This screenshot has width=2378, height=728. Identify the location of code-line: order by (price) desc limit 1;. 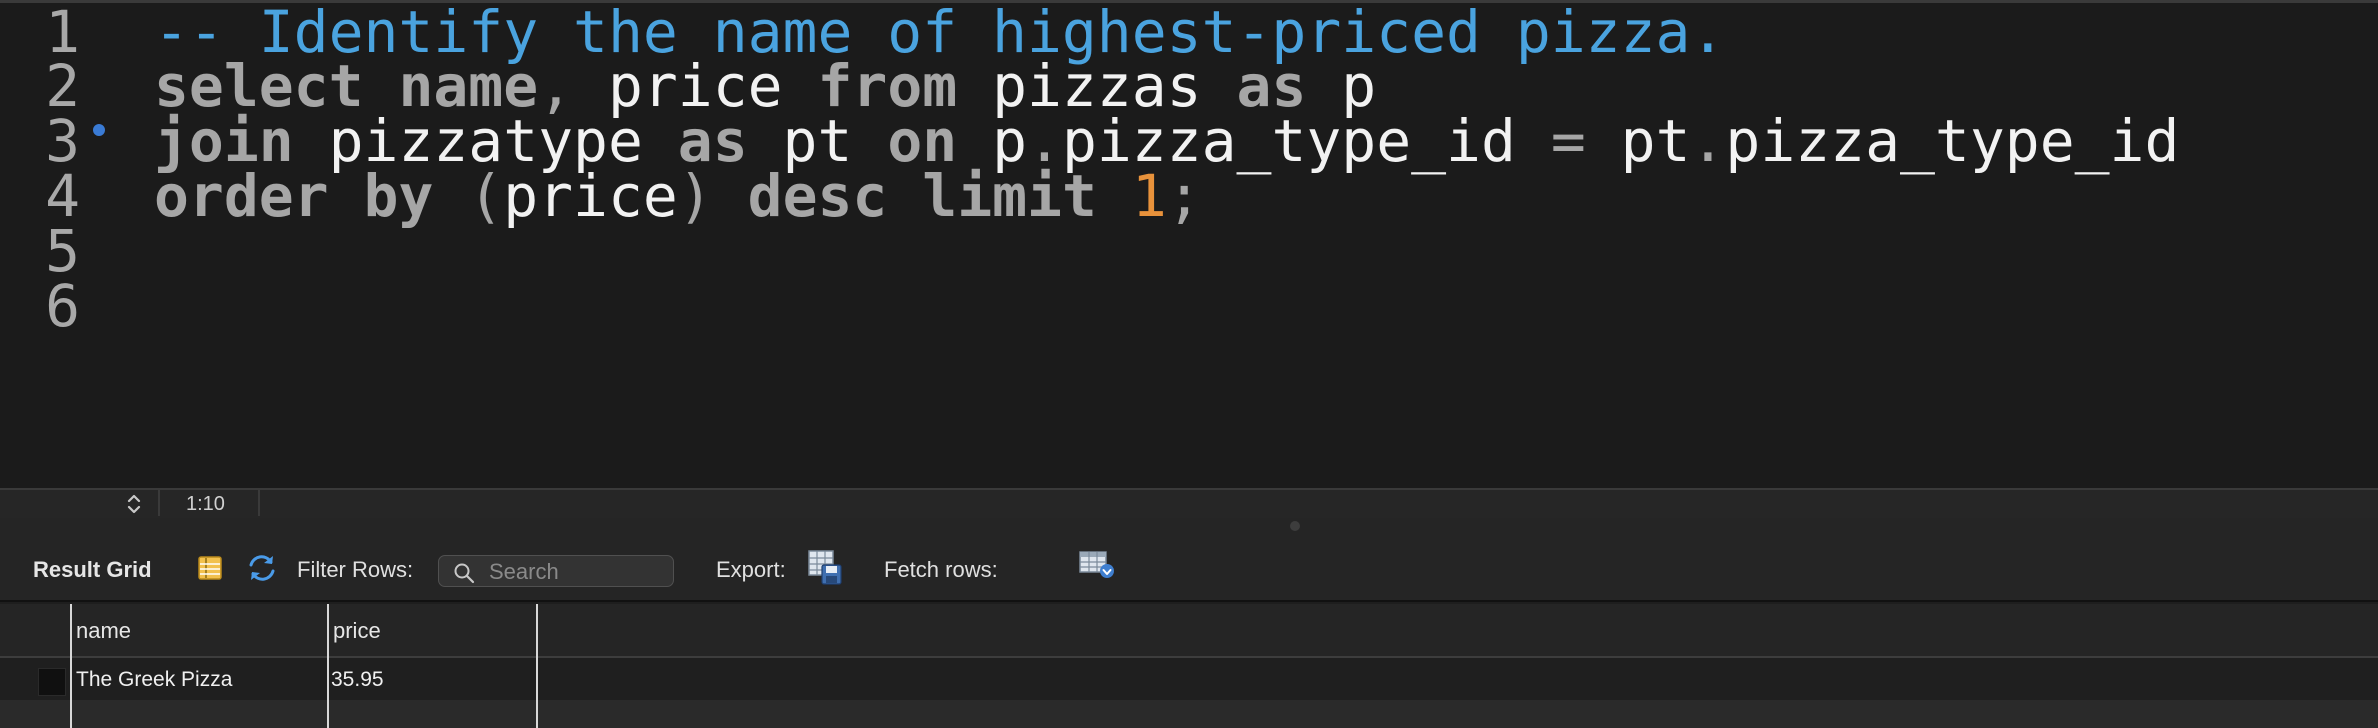
(678, 196).